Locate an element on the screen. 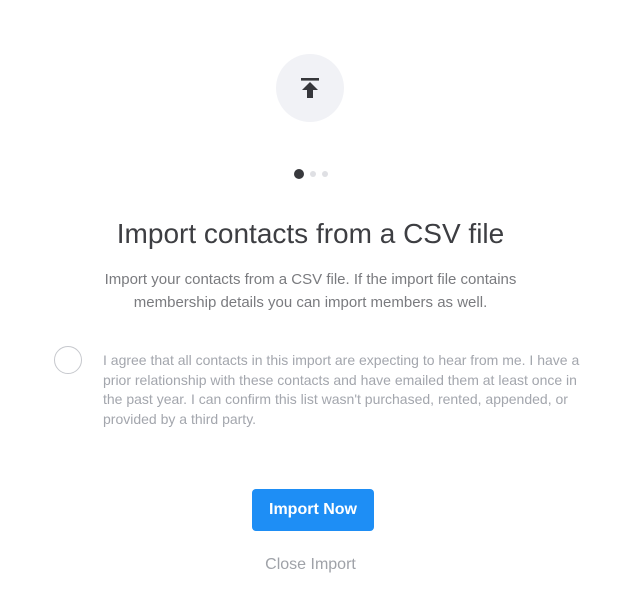 This screenshot has width=621, height=594. dialog-title: Import contacts from a CSV file is located at coordinates (310, 233).